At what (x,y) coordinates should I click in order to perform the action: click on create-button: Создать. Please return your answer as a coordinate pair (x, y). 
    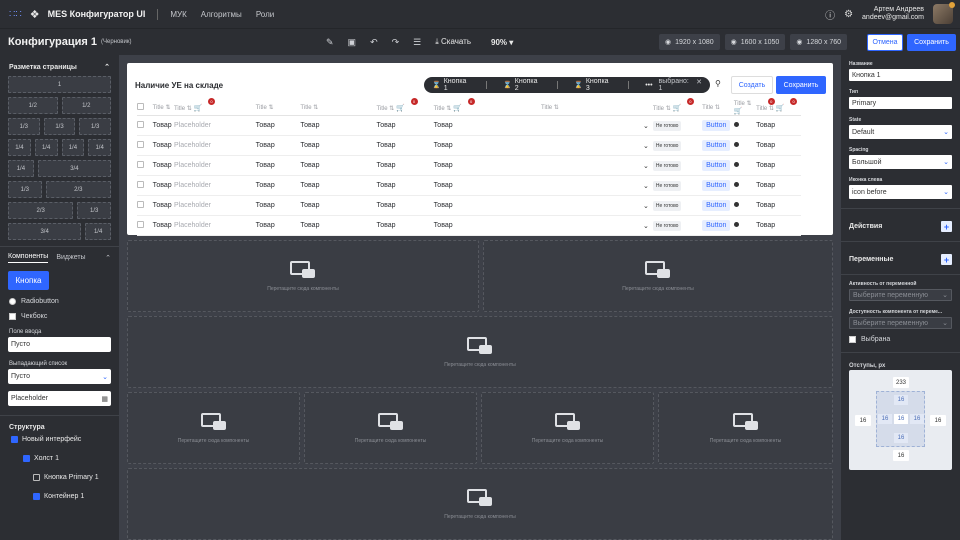
    Looking at the image, I should click on (752, 85).